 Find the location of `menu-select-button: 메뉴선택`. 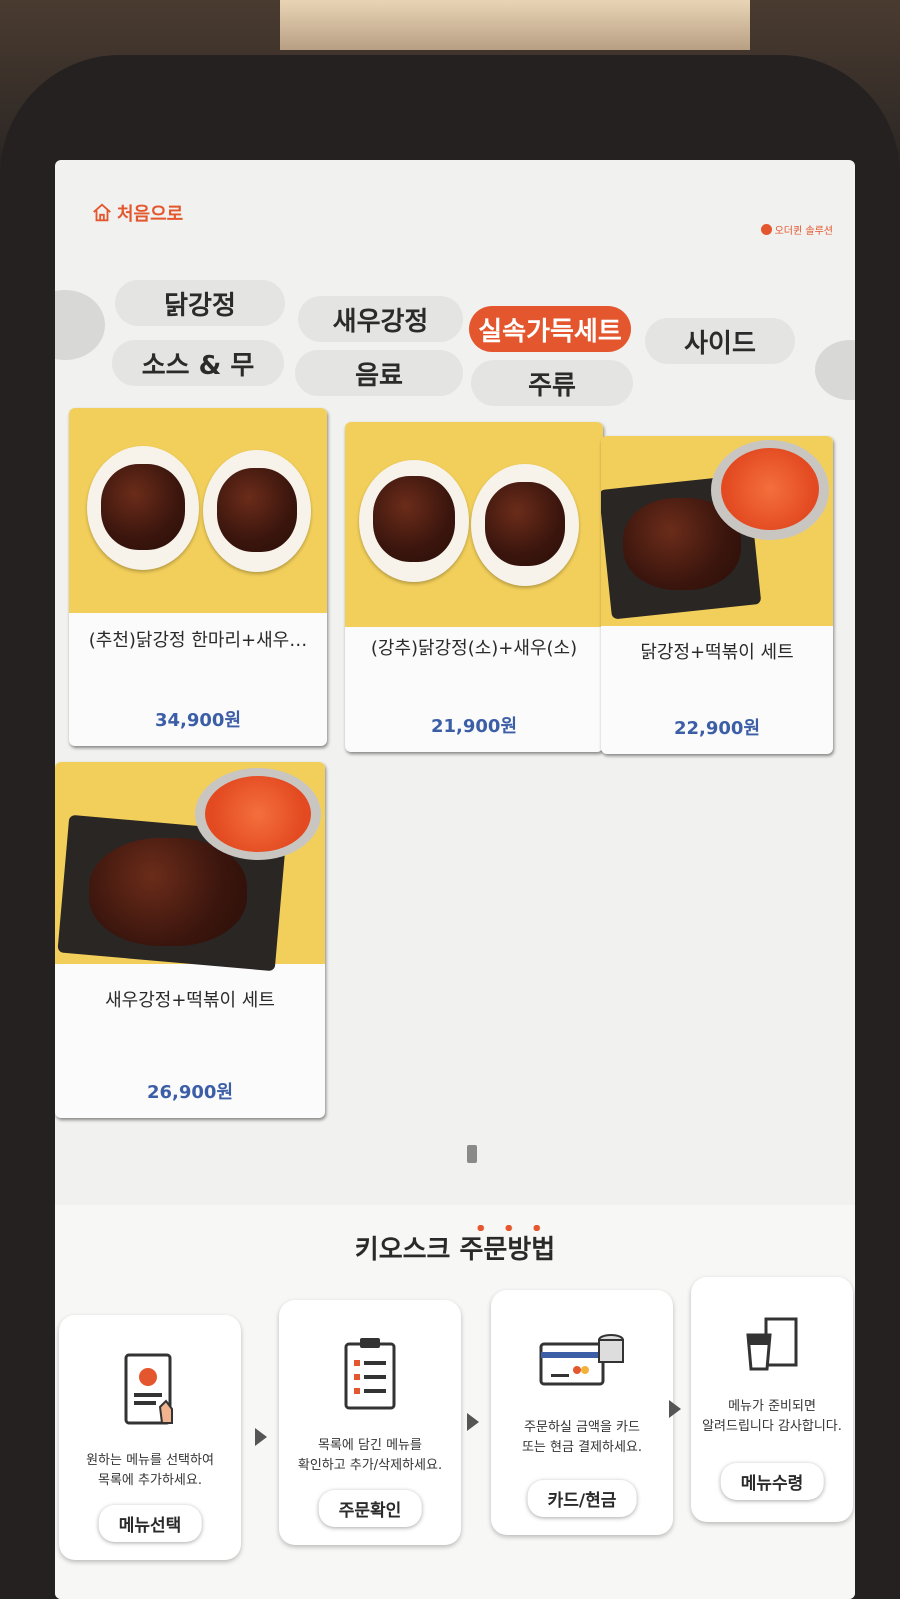

menu-select-button: 메뉴선택 is located at coordinates (150, 1523).